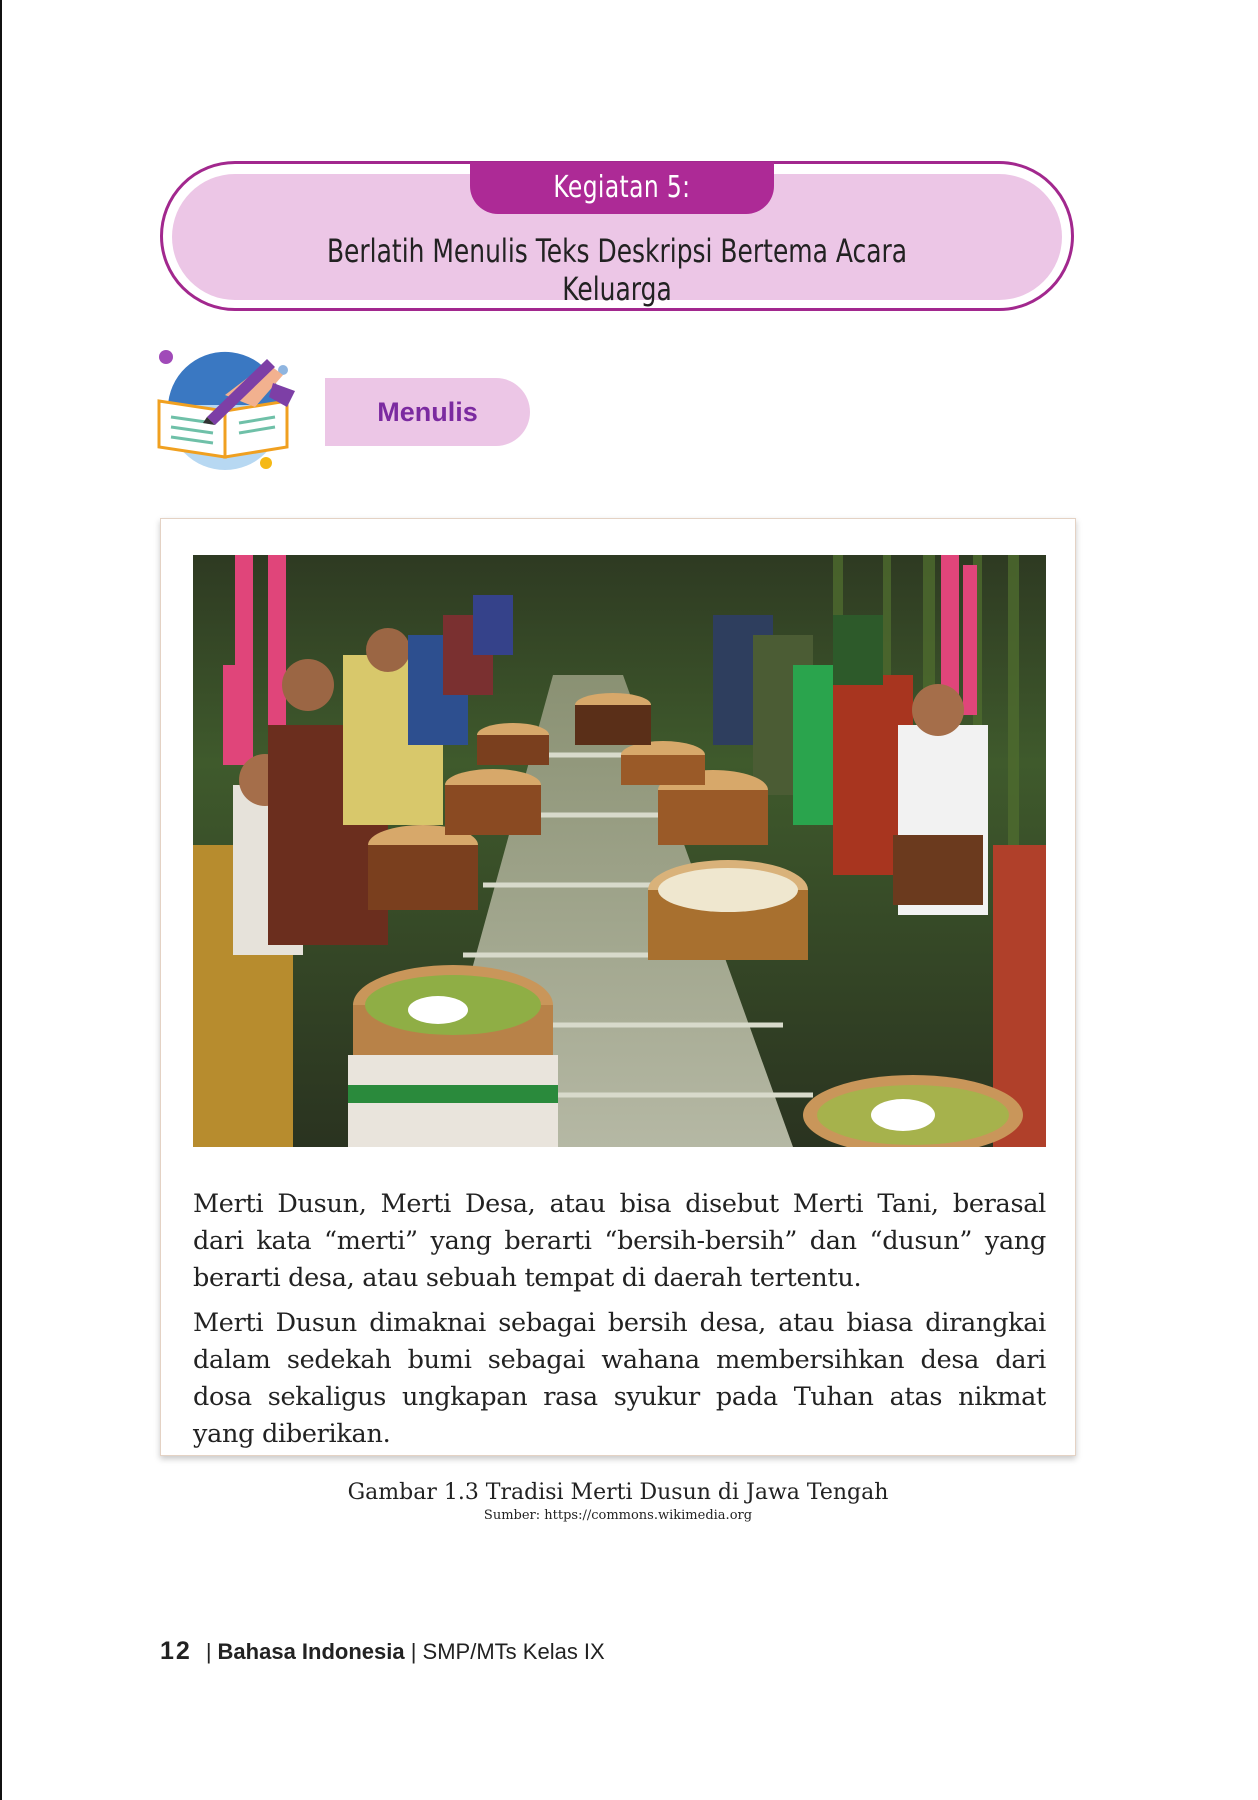 The image size is (1258, 1800). I want to click on activity-tab: Kegiatan 5:, so click(622, 188).